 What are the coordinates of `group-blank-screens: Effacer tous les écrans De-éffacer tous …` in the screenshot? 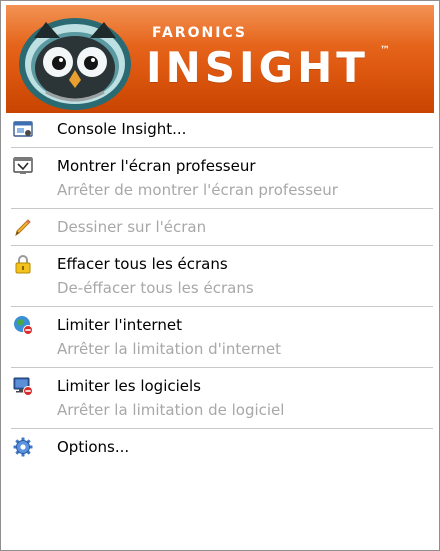 It's located at (220, 276).